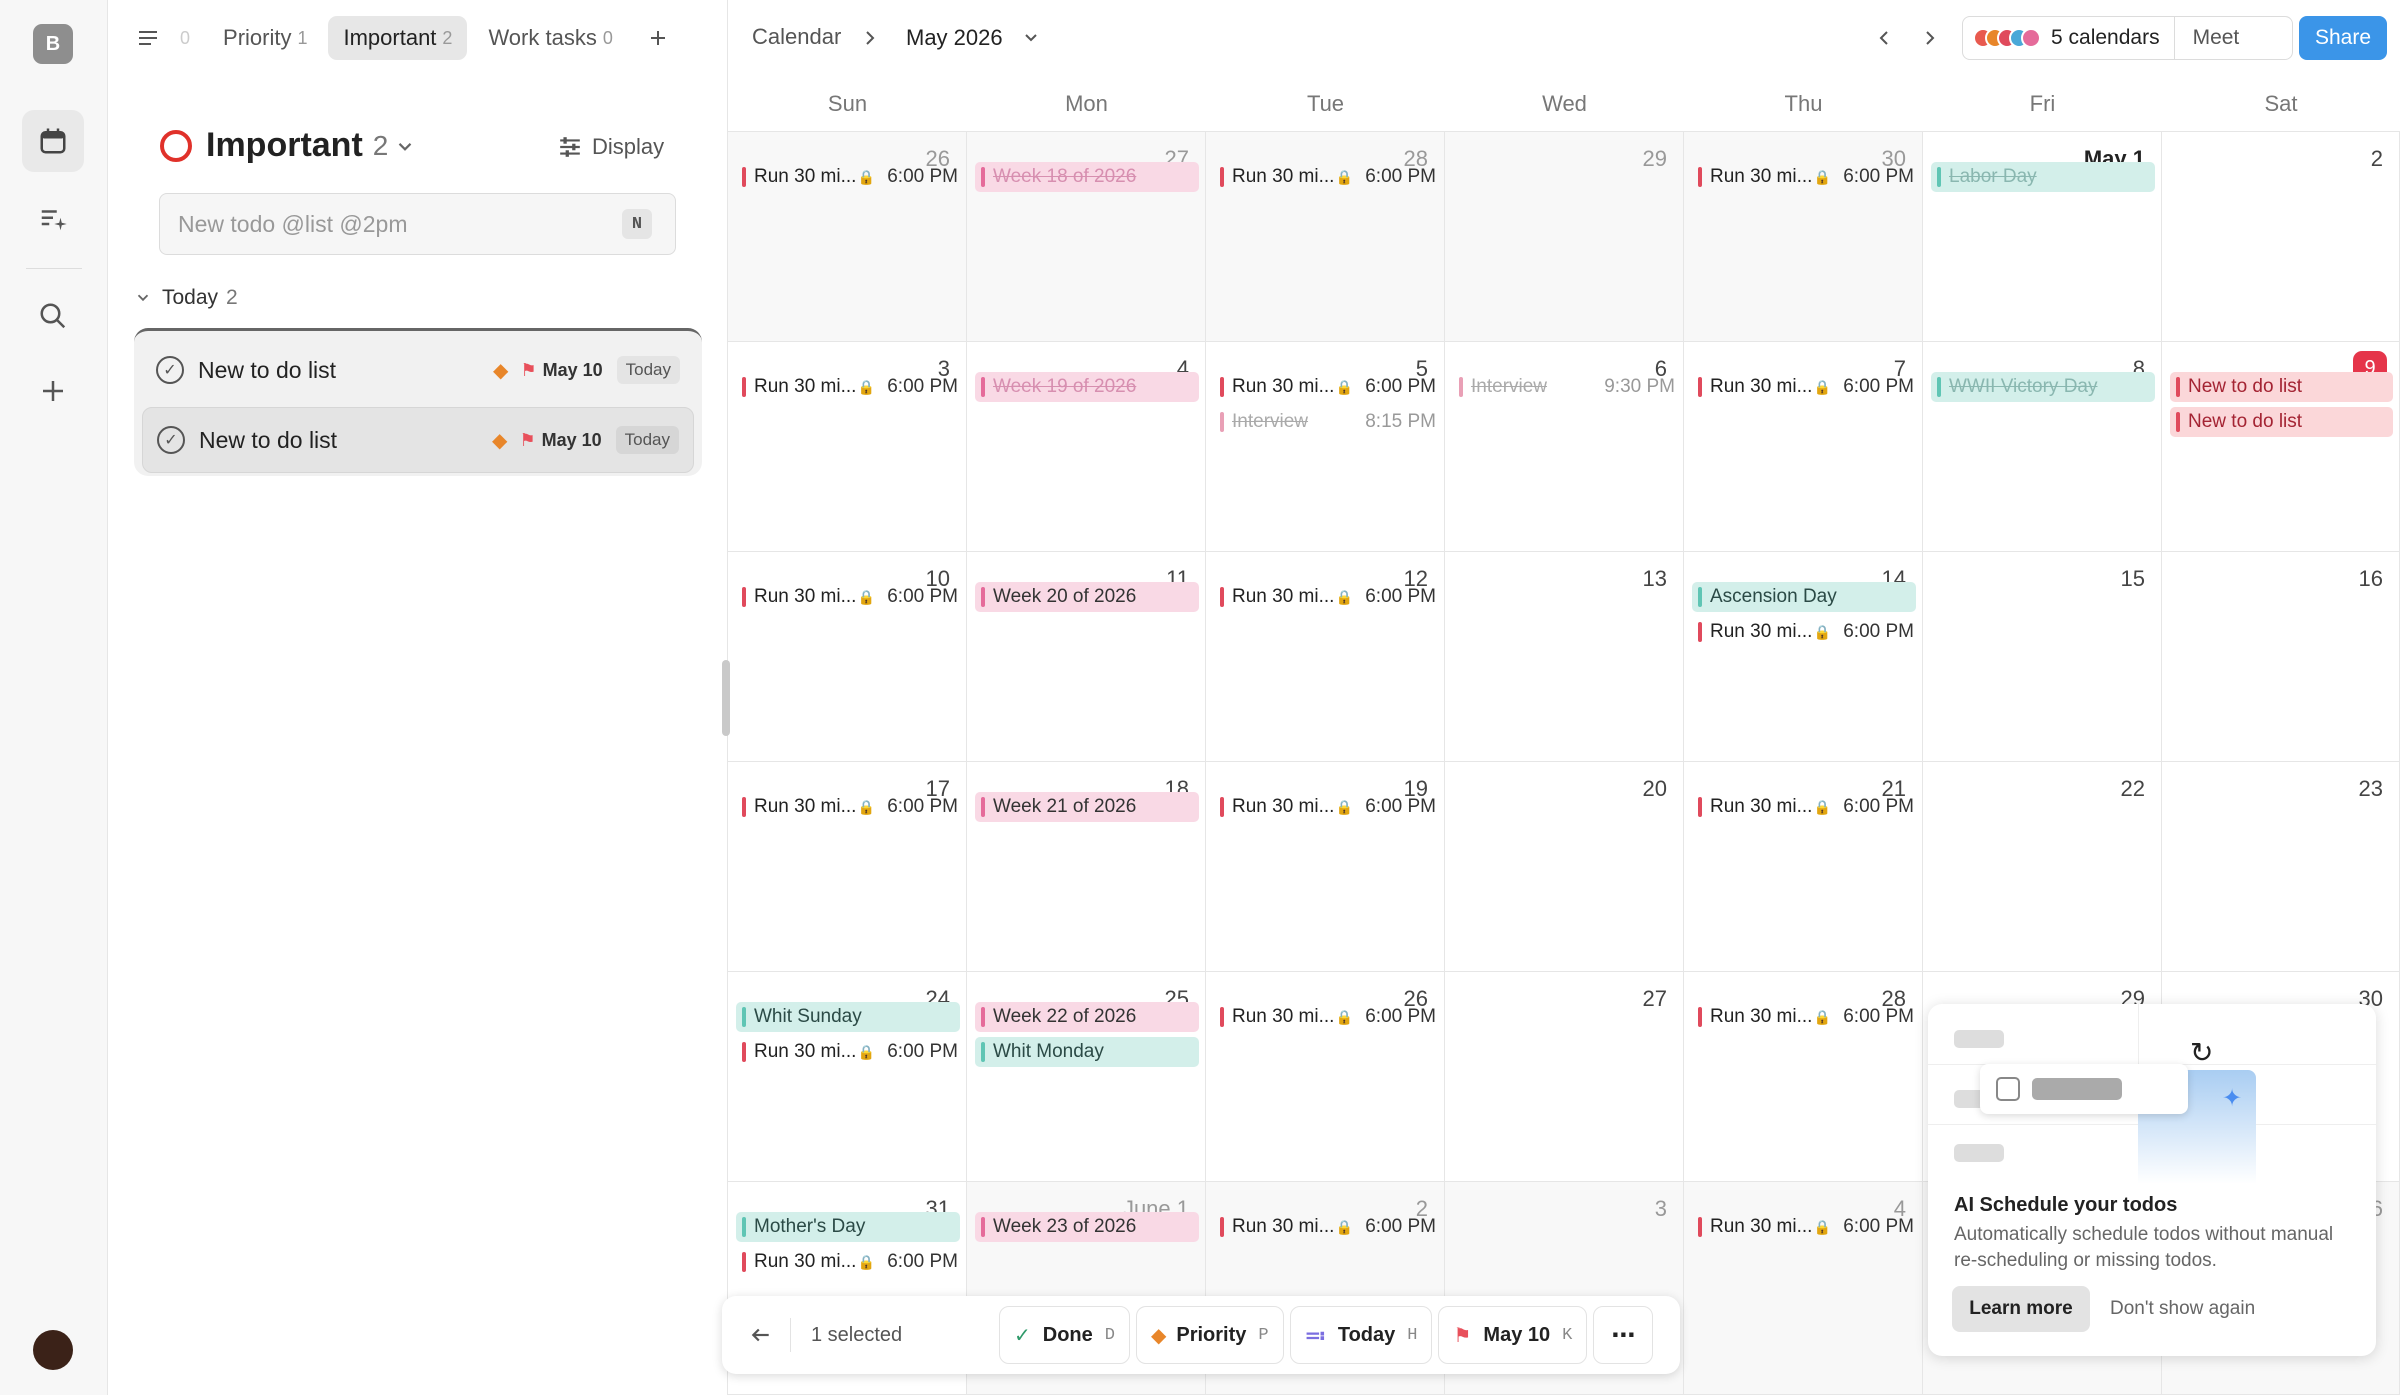 This screenshot has height=1395, width=2400. I want to click on day-cell: 5 Run 30 mi... 🔒 6:00 PM Interview 8:15 PM, so click(1325, 447).